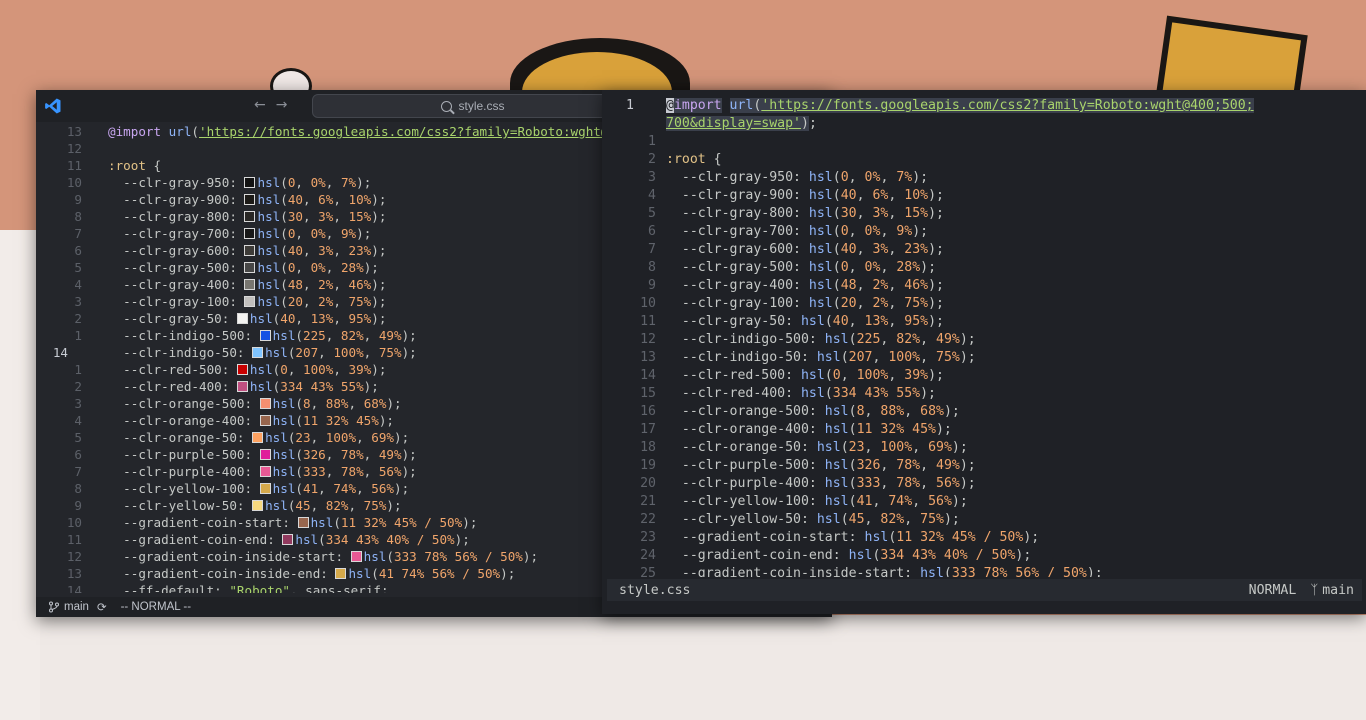 The image size is (1366, 720). What do you see at coordinates (984, 304) in the screenshot?
I see `code-line: 10 --clr-gray-100: hsl(20, 2%, 75%);` at bounding box center [984, 304].